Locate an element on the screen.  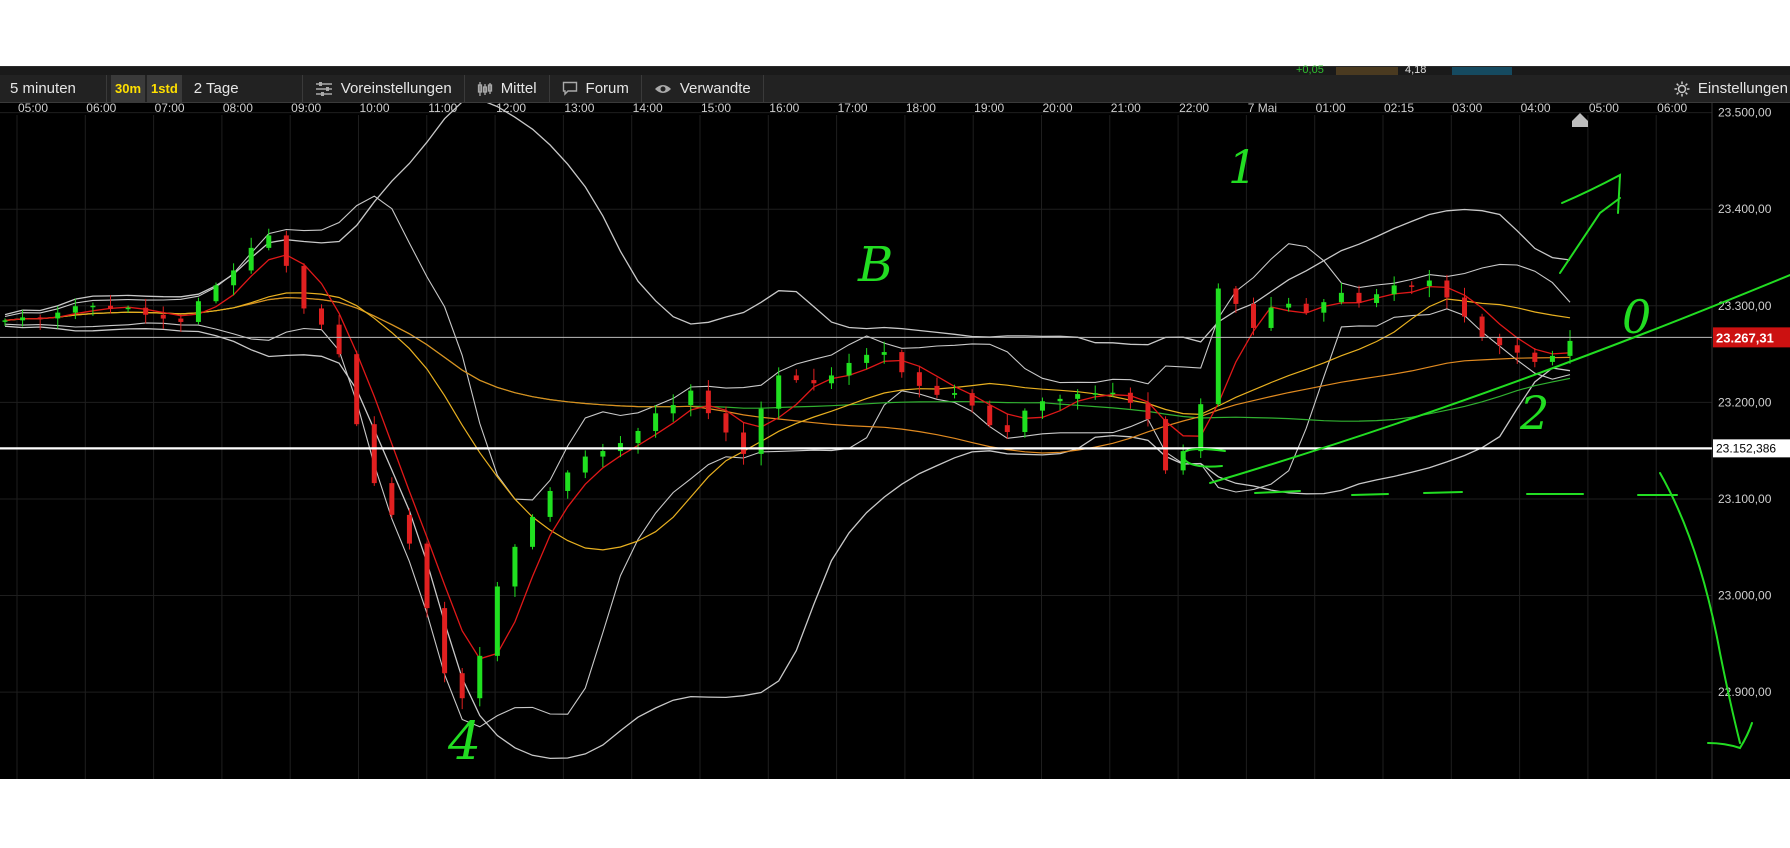
badge-30m: 30m is located at coordinates (128, 88).